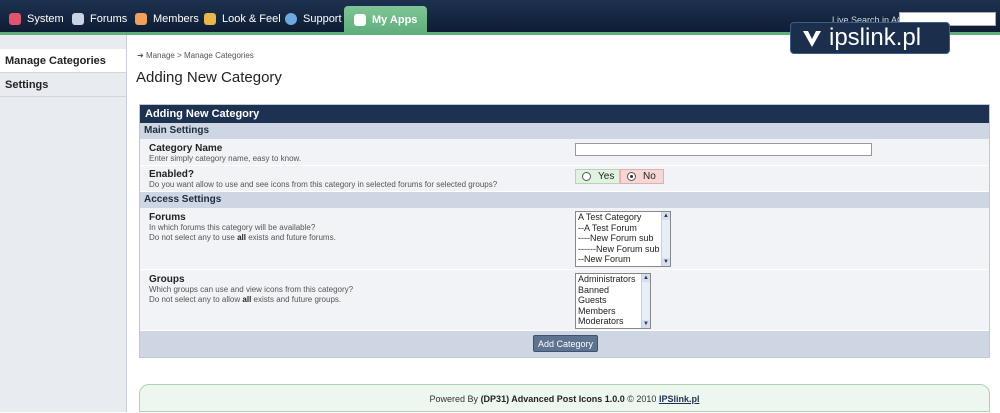  What do you see at coordinates (623, 249) in the screenshot?
I see `list-item: ------New Forum sub` at bounding box center [623, 249].